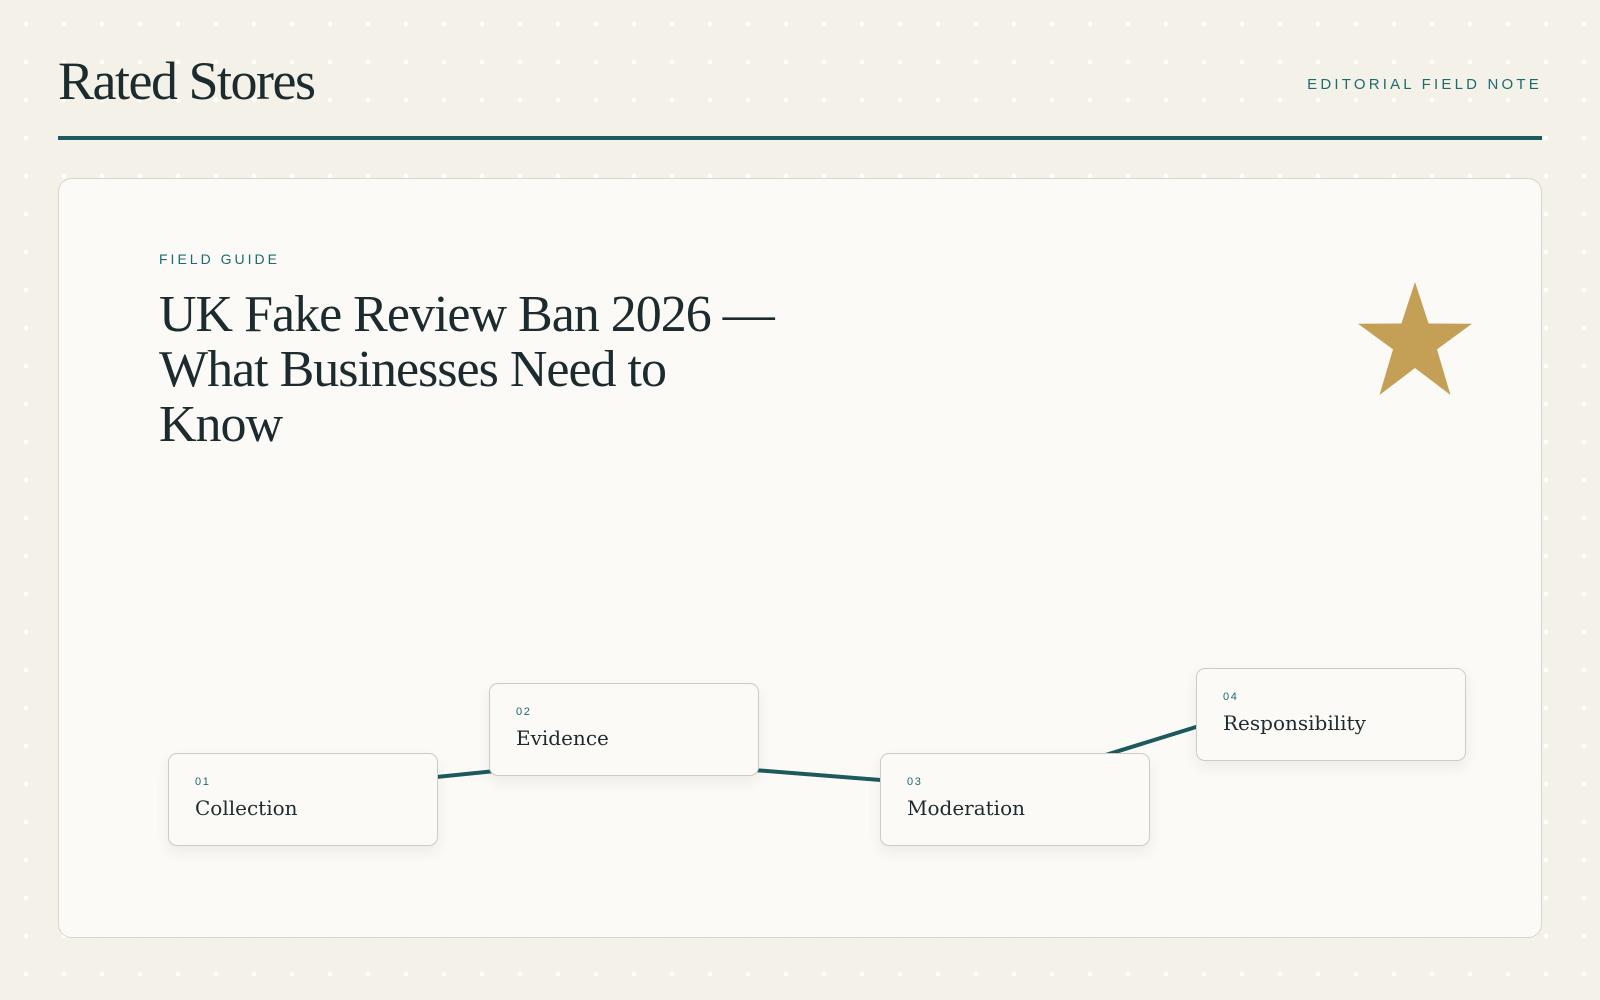 This screenshot has width=1600, height=1000. Describe the element at coordinates (246, 808) in the screenshot. I see `step-label: Collection` at that location.